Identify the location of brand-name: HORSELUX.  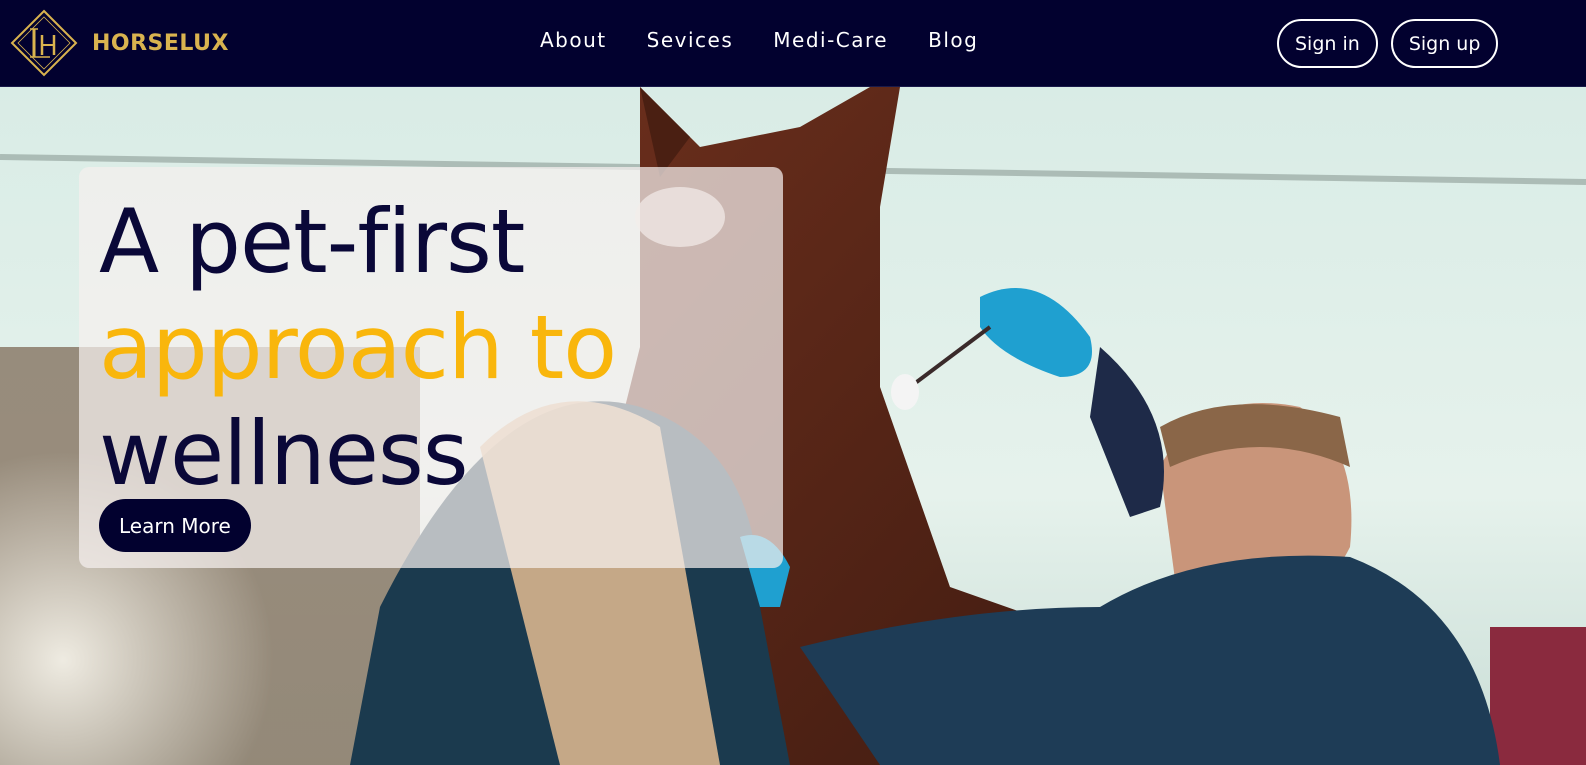
(160, 43).